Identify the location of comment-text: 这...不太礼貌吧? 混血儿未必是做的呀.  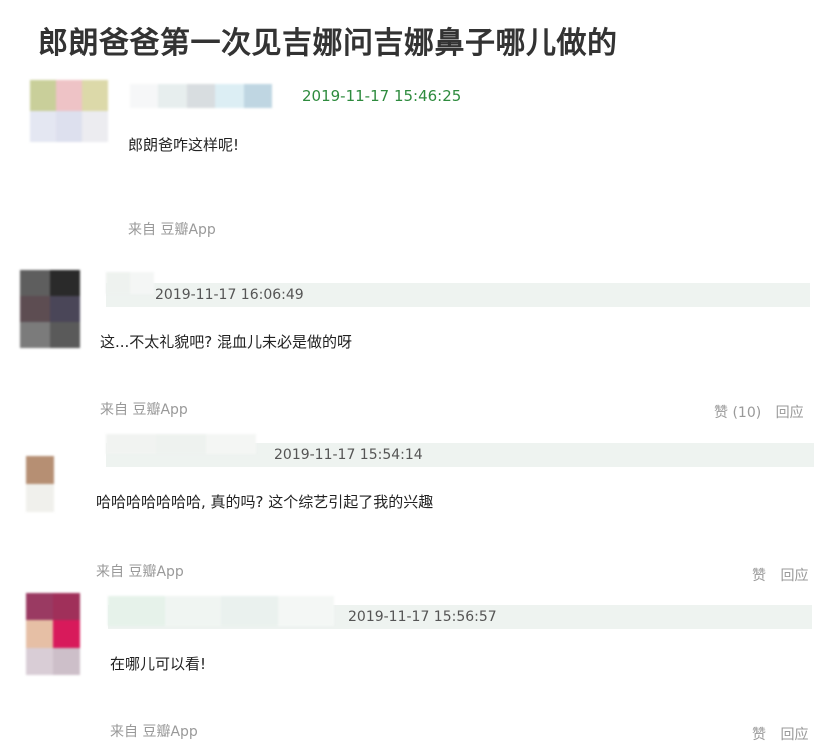
(226, 342).